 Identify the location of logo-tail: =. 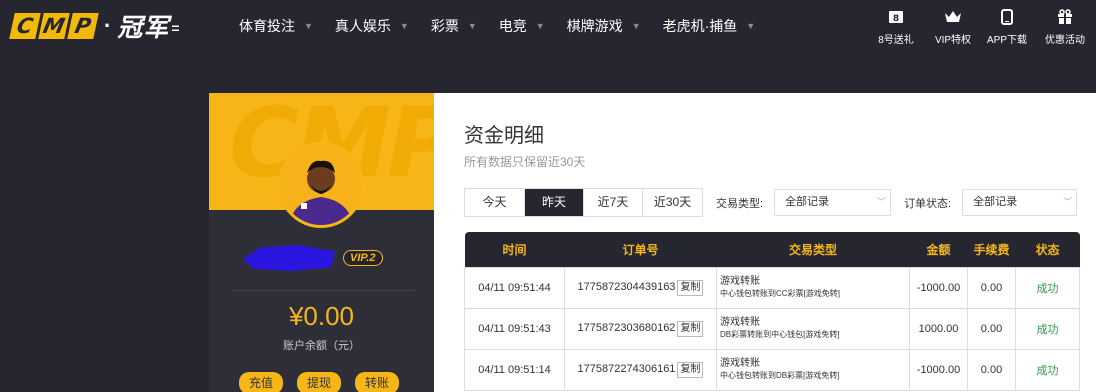
(175, 28).